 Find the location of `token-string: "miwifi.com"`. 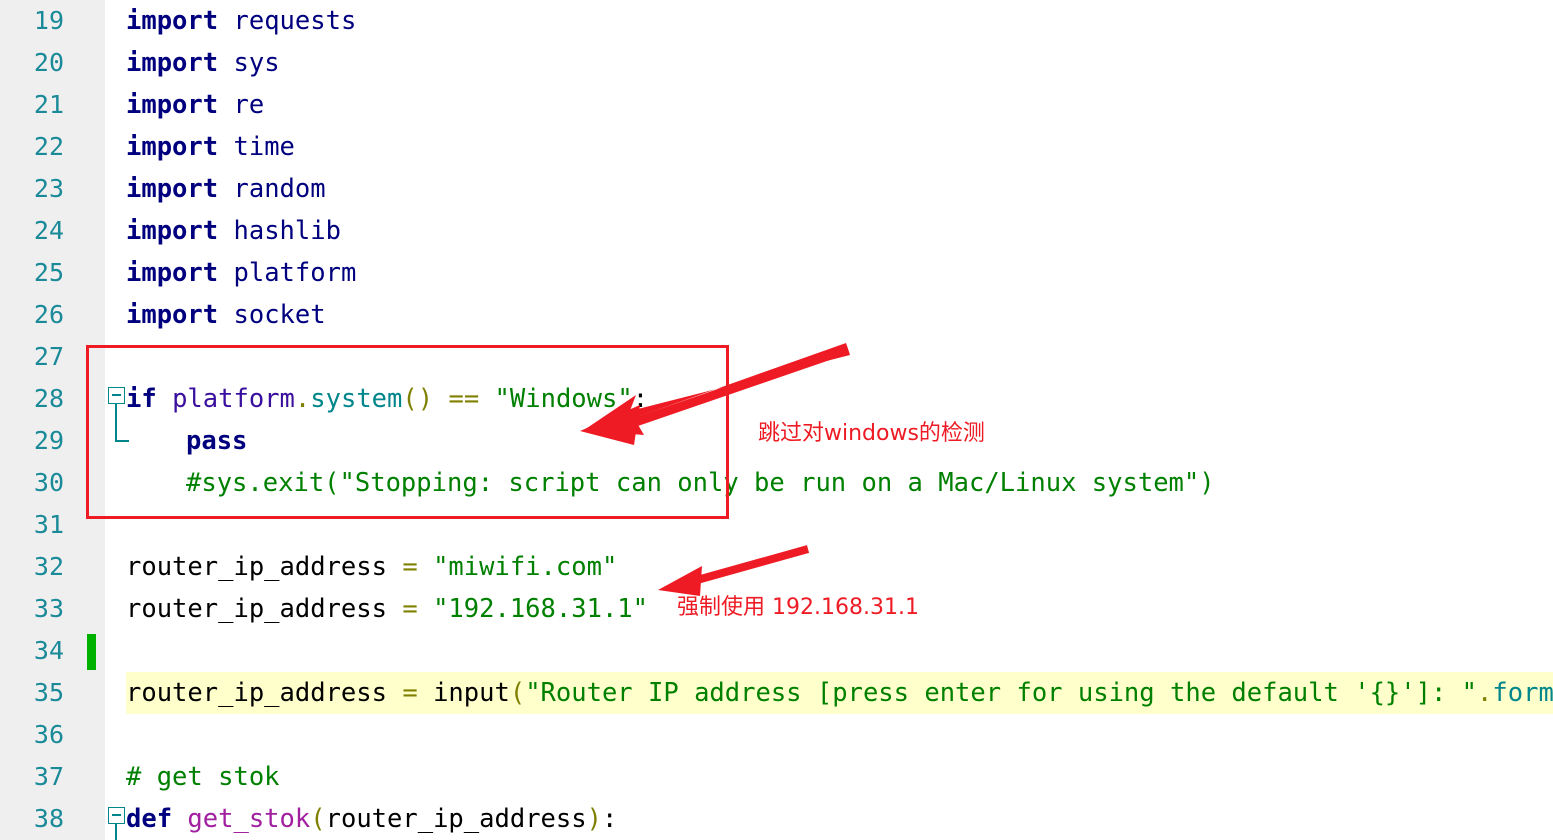

token-string: "miwifi.com" is located at coordinates (525, 567).